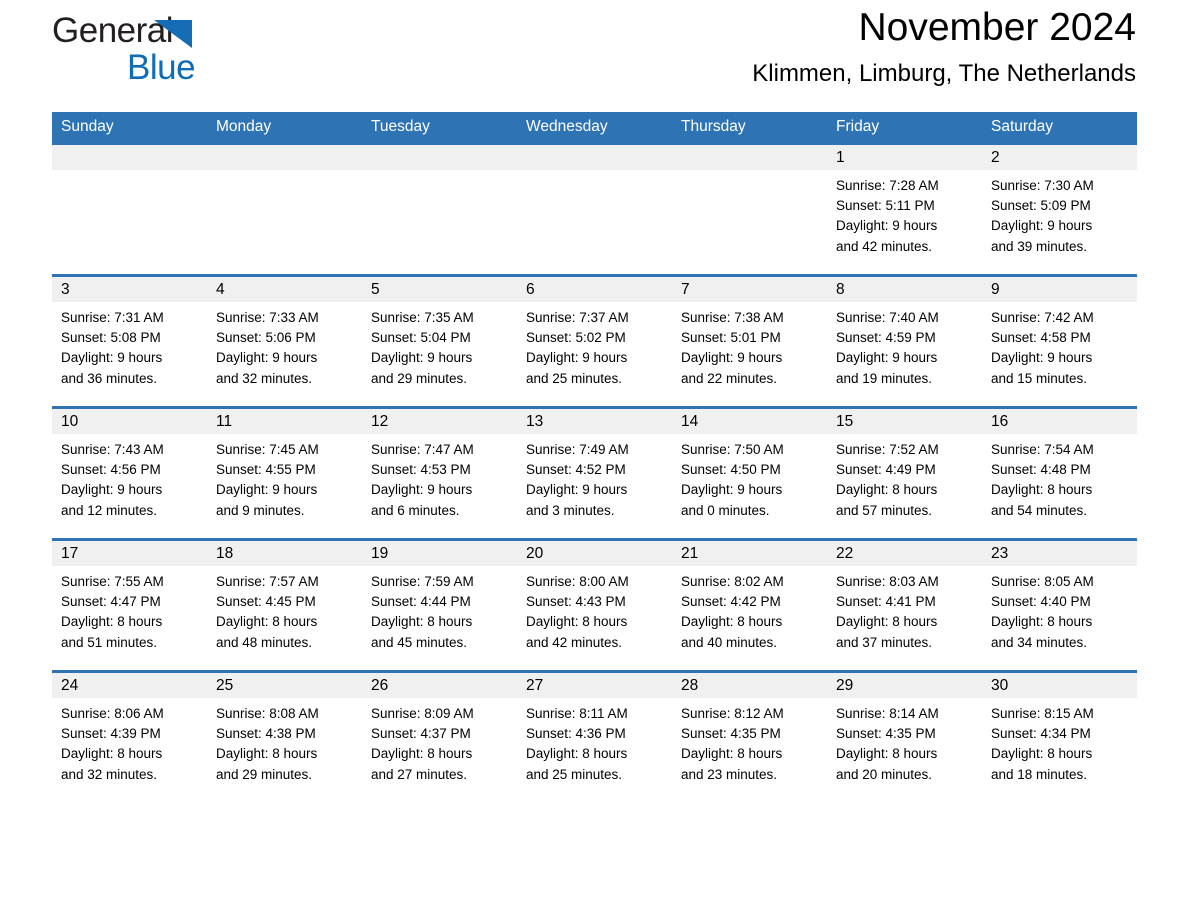  What do you see at coordinates (884, 774) in the screenshot?
I see `daylight-text-line2: and 20 minutes.` at bounding box center [884, 774].